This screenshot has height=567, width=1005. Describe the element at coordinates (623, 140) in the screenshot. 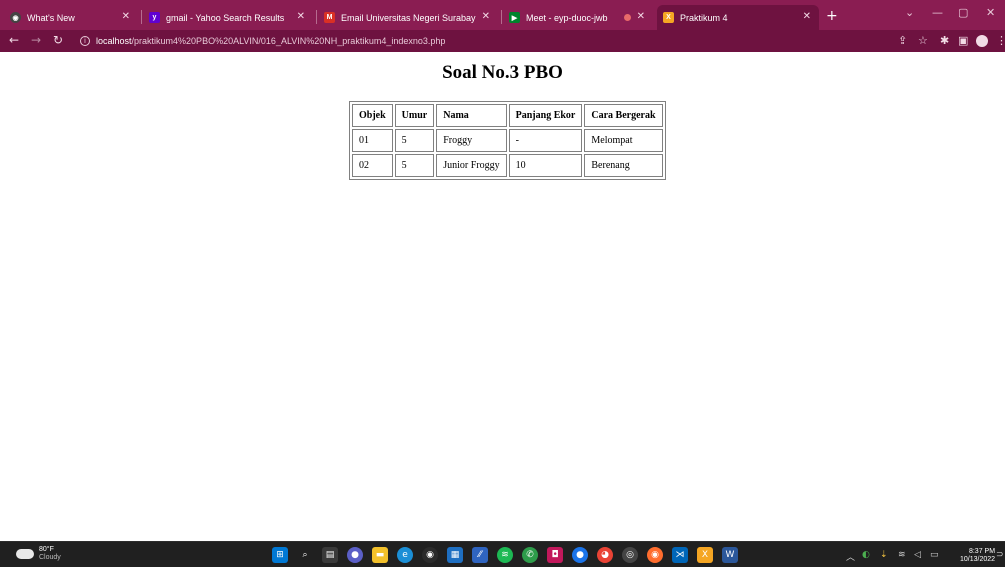

I see `table-cell: Melompat` at that location.